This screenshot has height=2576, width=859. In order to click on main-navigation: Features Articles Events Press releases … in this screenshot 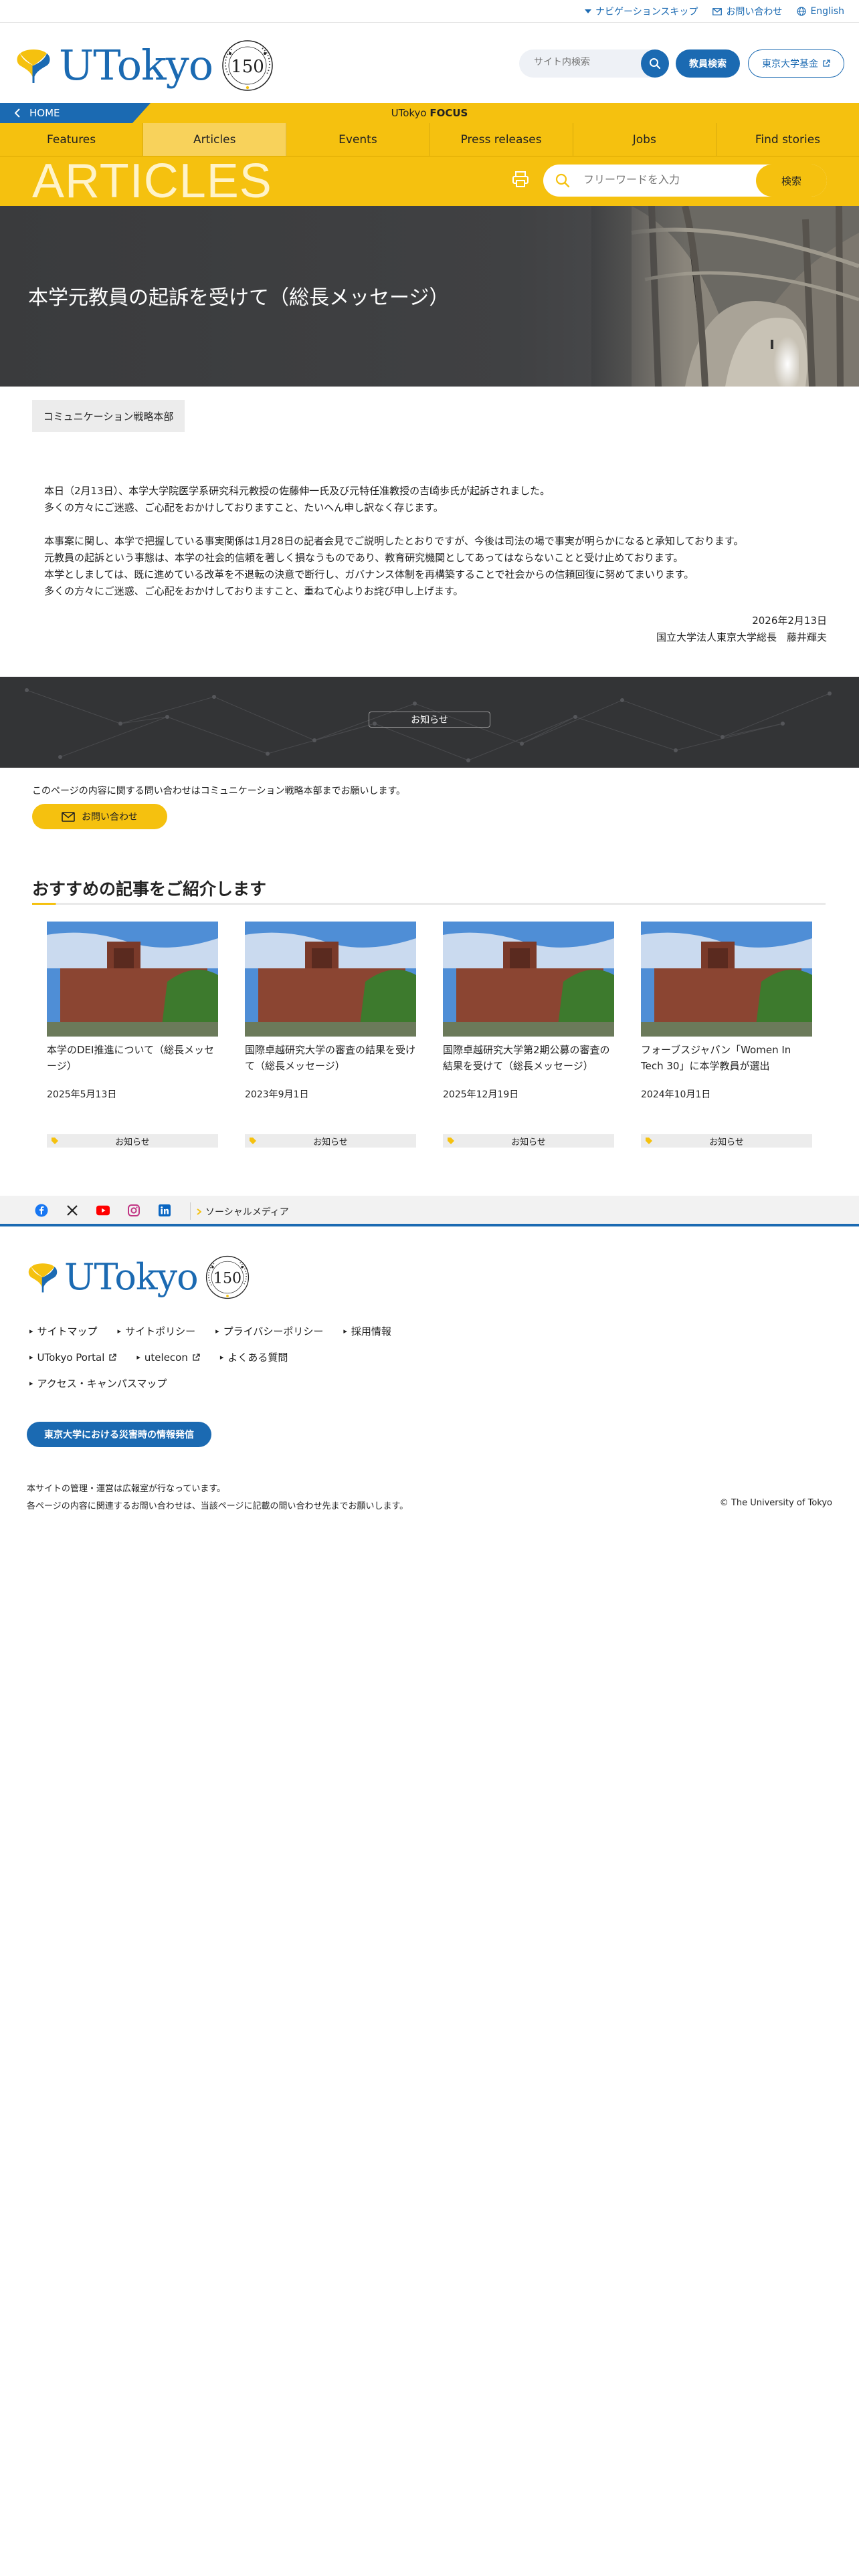, I will do `click(429, 140)`.